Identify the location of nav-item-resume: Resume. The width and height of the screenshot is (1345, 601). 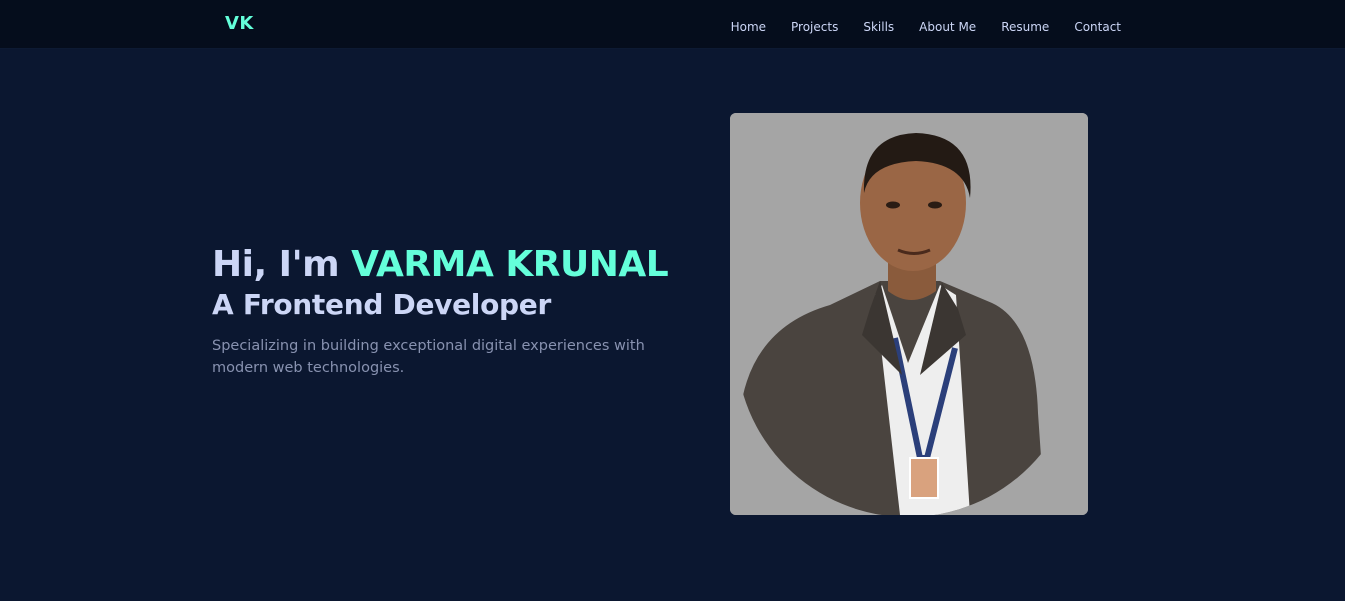
(1012, 25).